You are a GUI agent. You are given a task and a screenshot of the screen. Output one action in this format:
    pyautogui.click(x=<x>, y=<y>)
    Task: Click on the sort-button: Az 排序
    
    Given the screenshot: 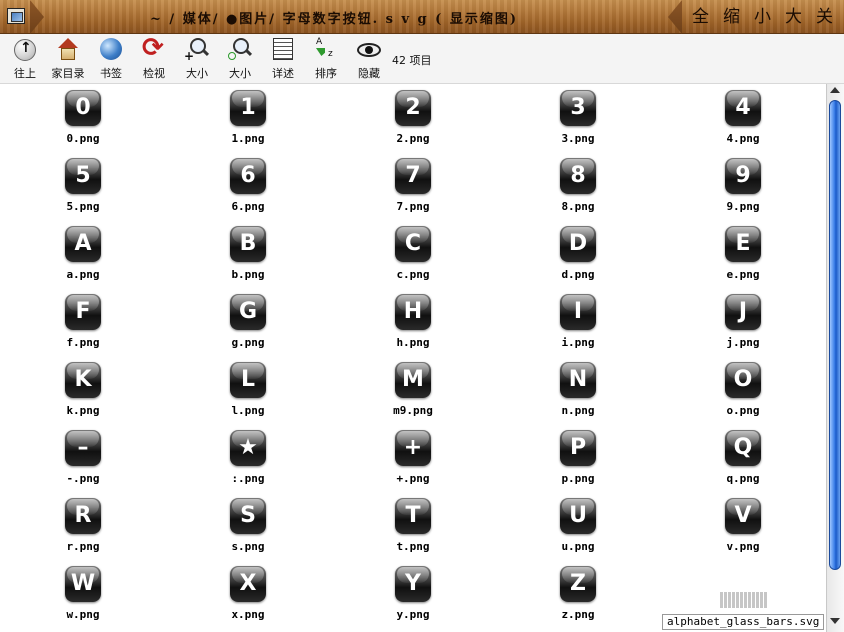 What is the action you would take?
    pyautogui.click(x=326, y=59)
    